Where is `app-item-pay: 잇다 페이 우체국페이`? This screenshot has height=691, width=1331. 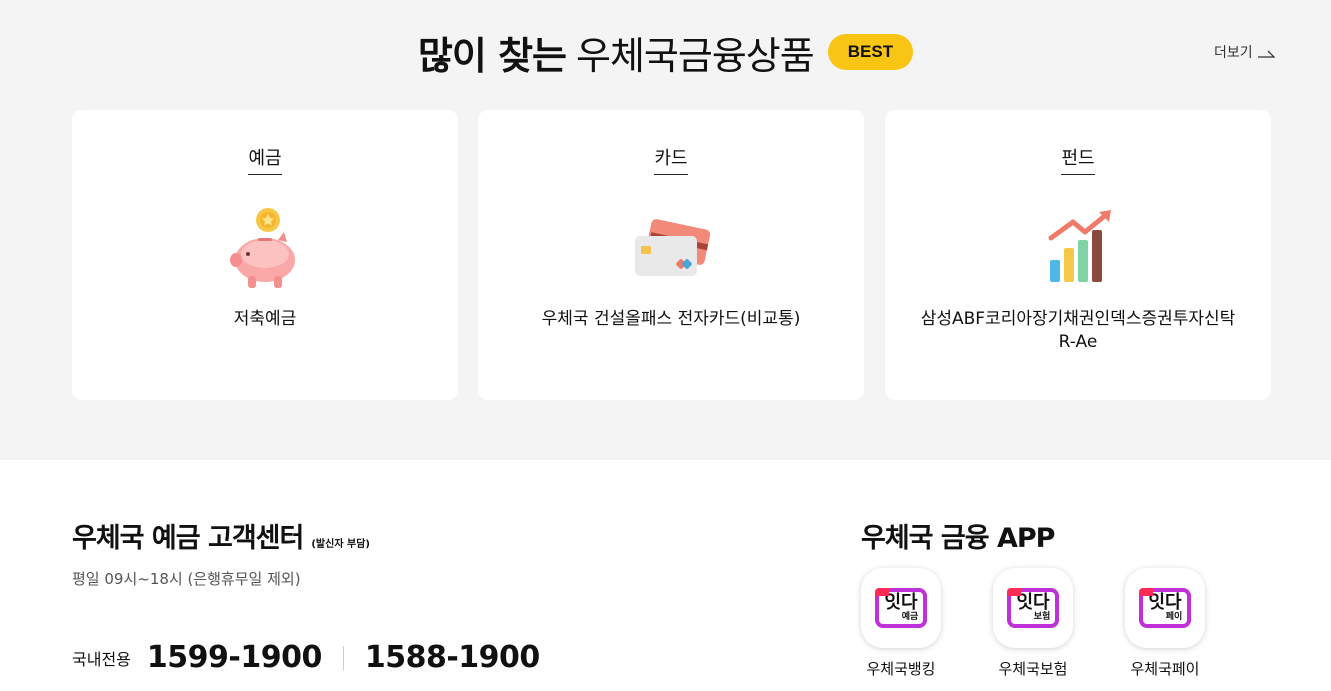
app-item-pay: 잇다 페이 우체국페이 is located at coordinates (1165, 623).